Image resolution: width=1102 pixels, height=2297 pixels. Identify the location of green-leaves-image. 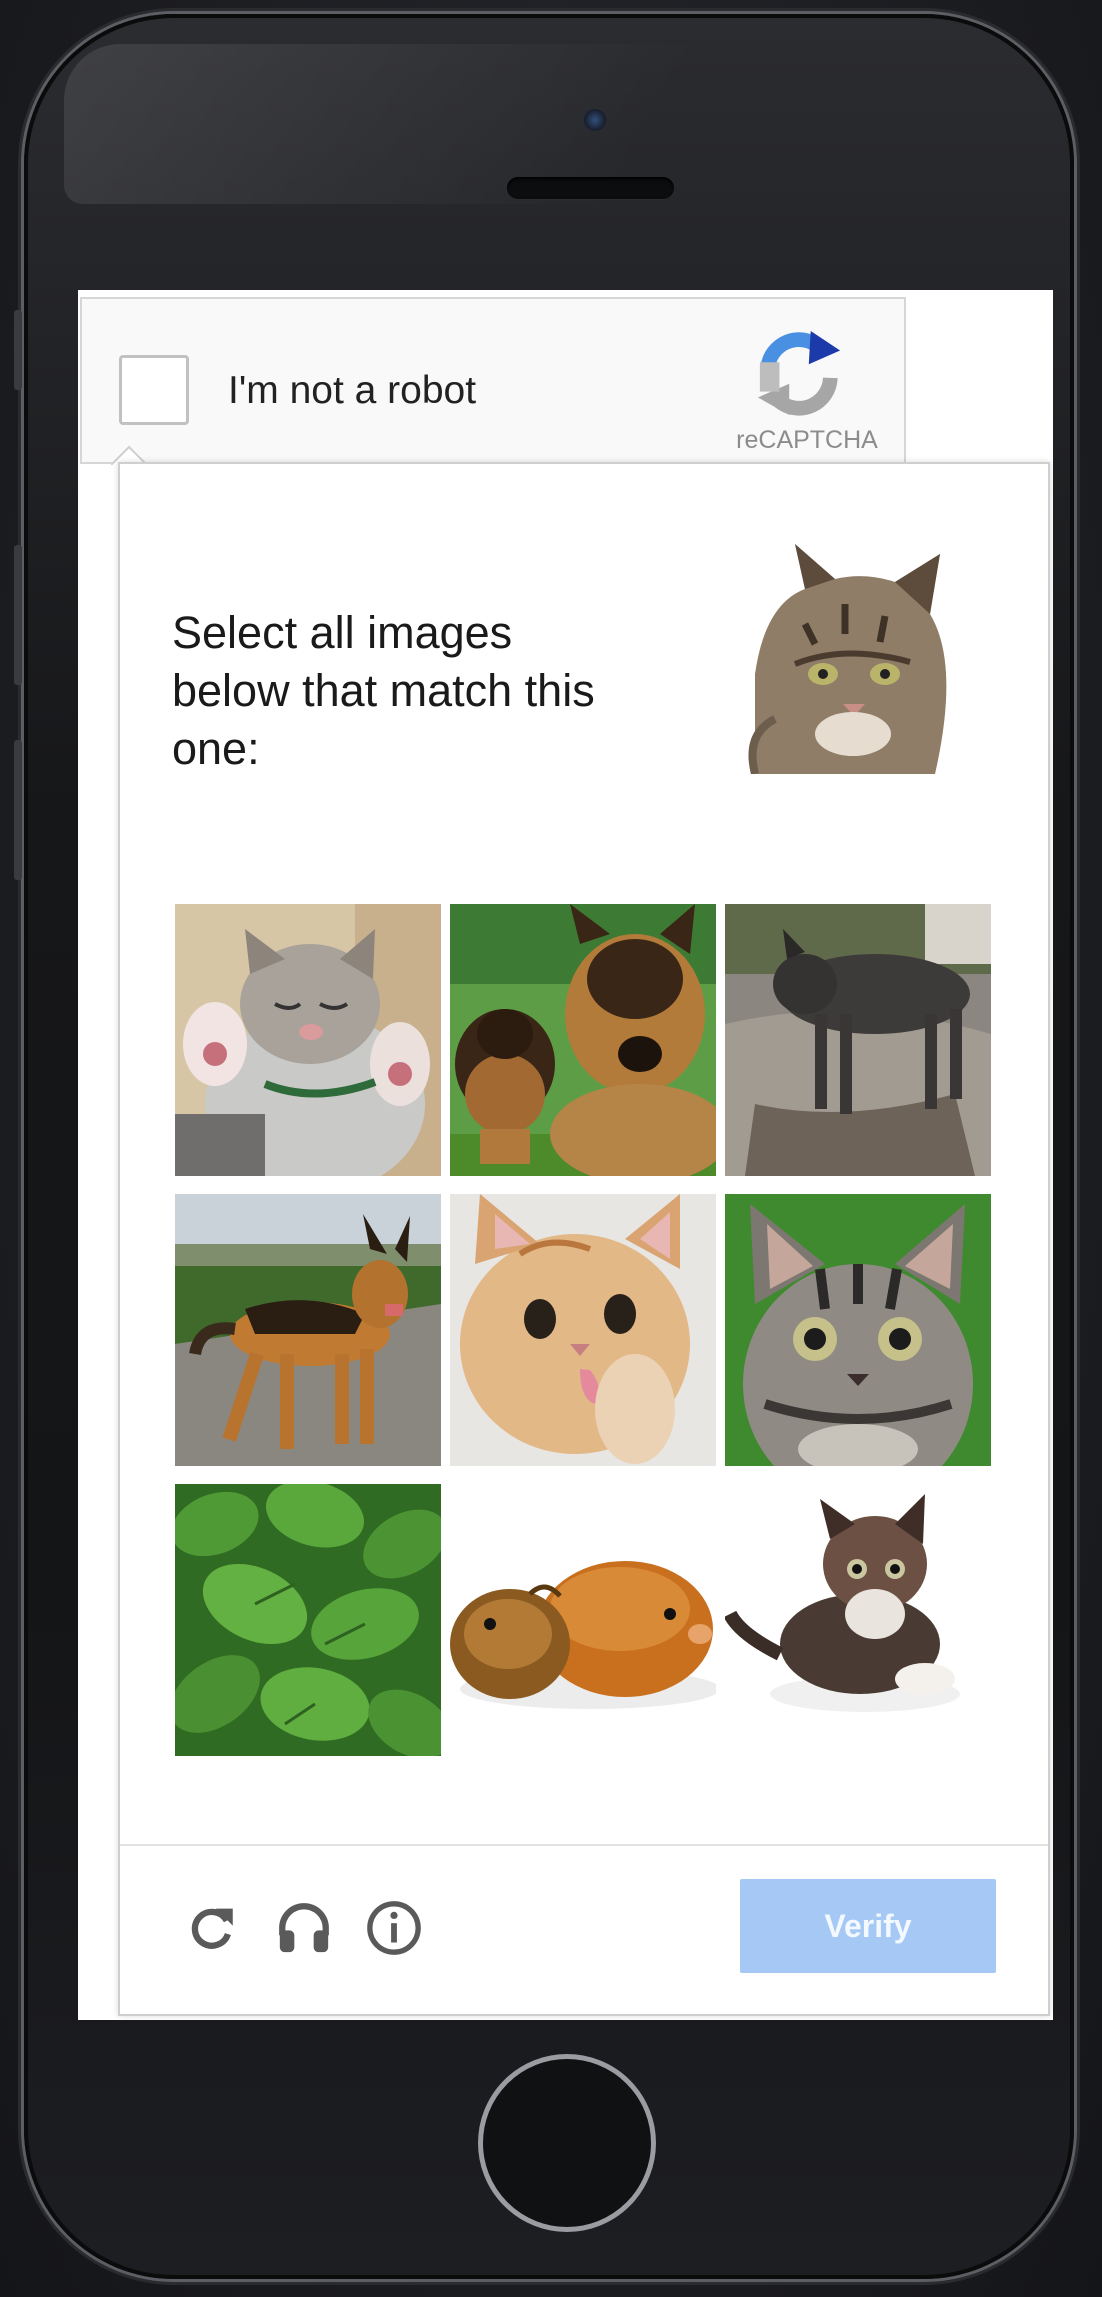
(308, 1620).